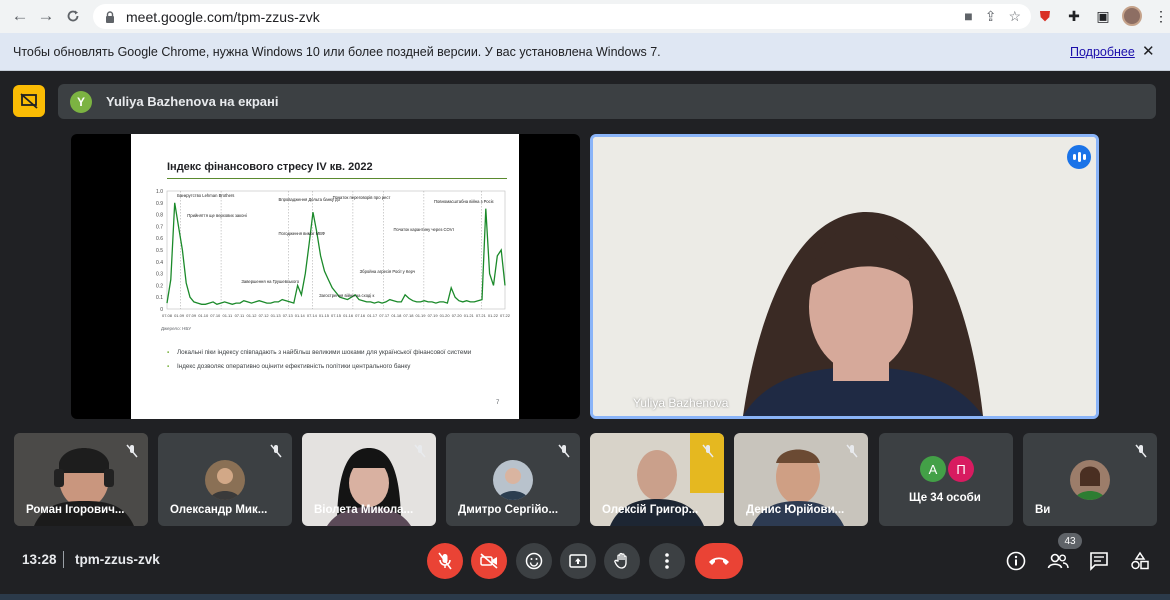 The width and height of the screenshot is (1170, 600). What do you see at coordinates (300, 315) in the screenshot?
I see `x-tick-label: 01.14` at bounding box center [300, 315].